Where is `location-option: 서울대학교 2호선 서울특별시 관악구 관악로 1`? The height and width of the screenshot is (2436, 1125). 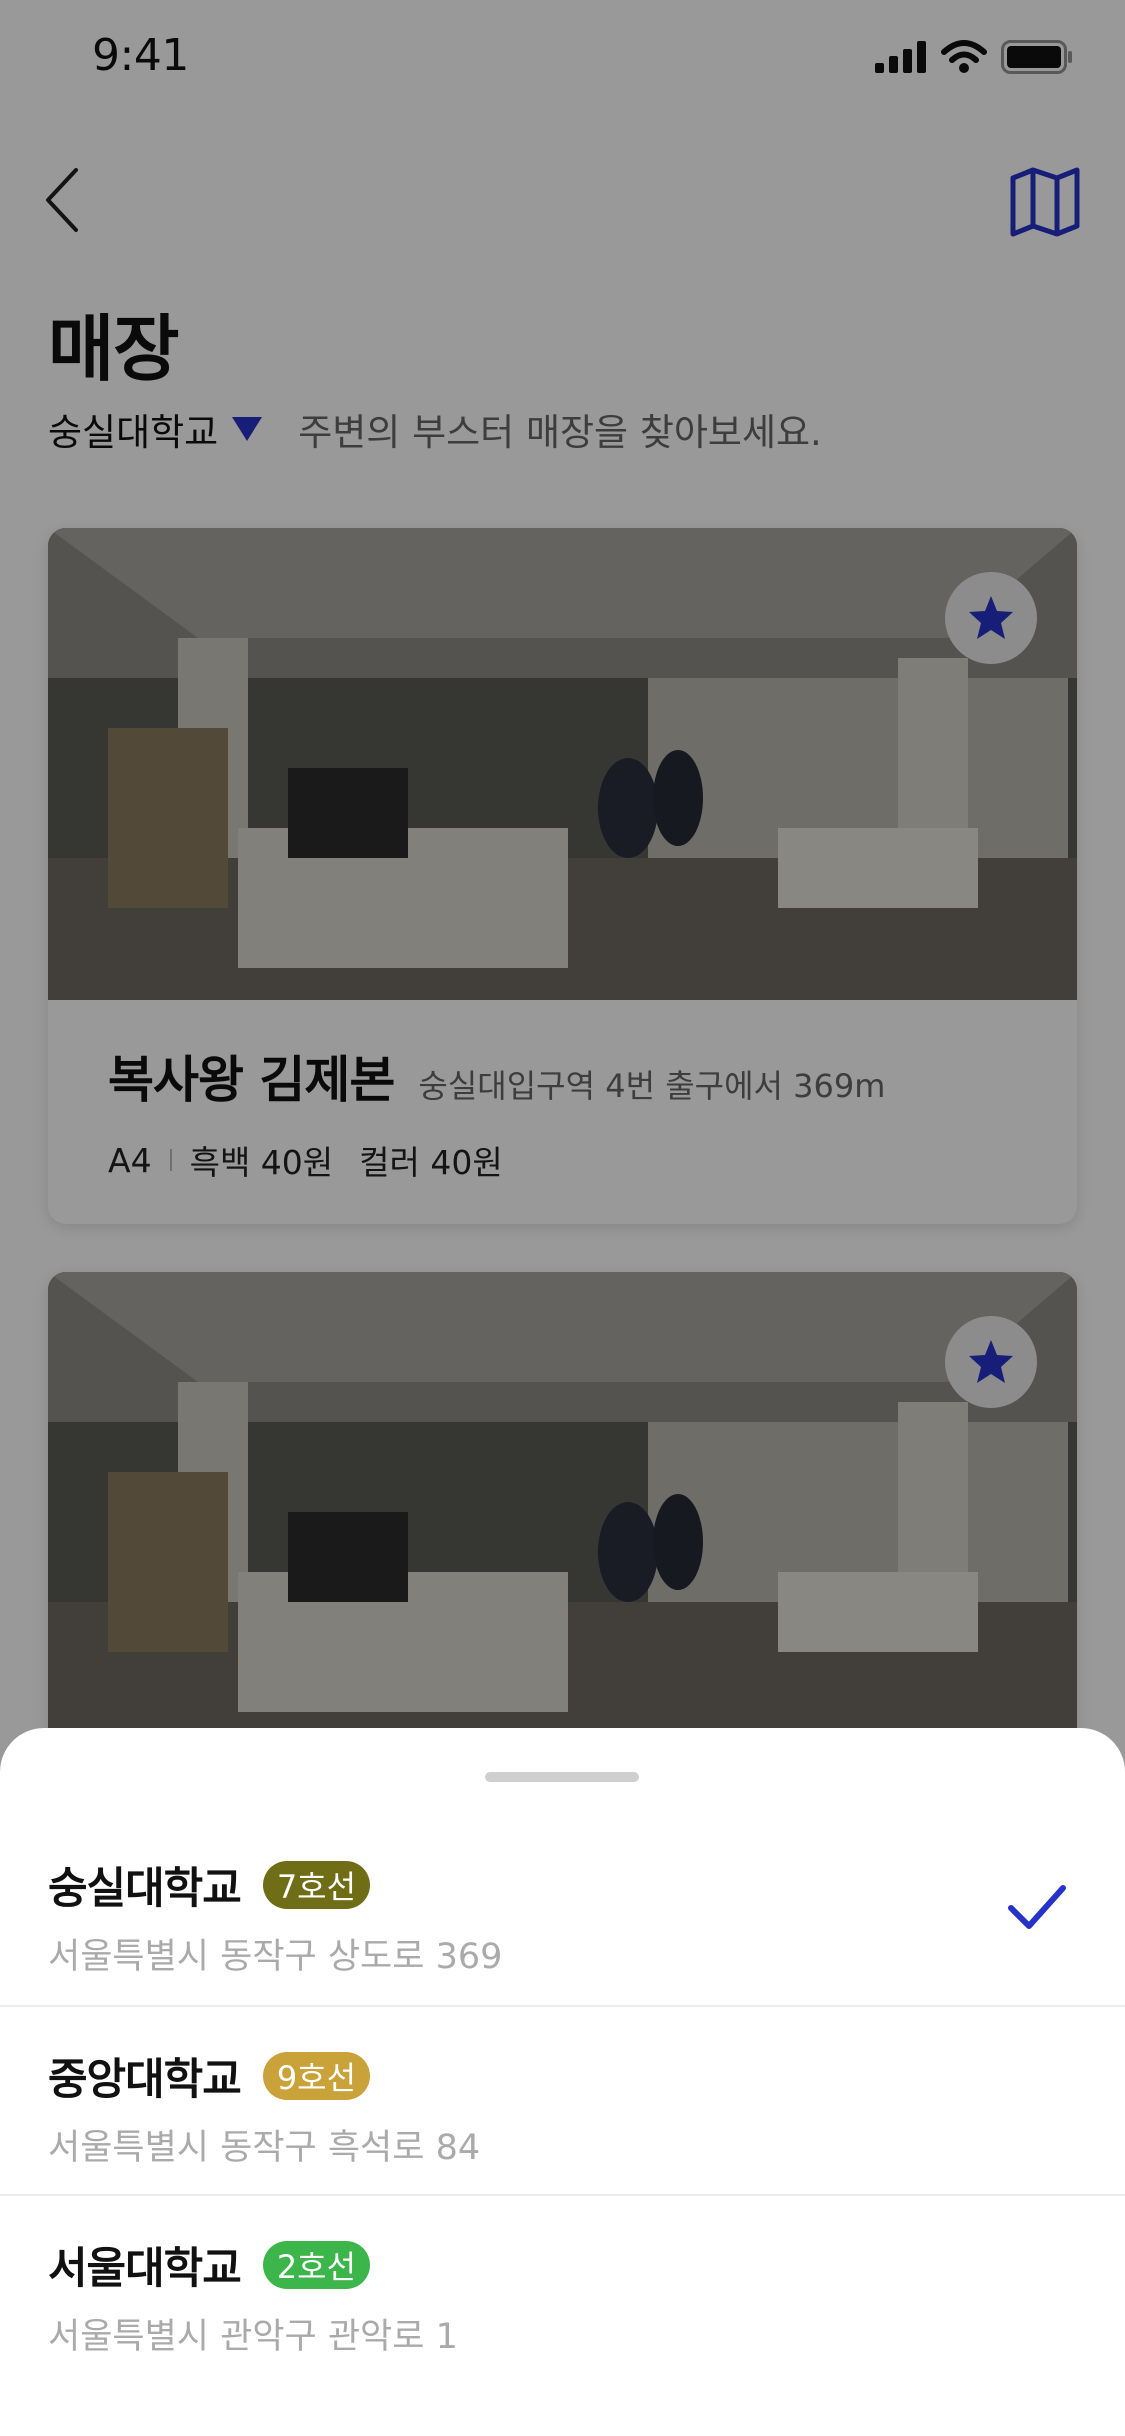 location-option: 서울대학교 2호선 서울특별시 관악구 관악로 1 is located at coordinates (562, 2289).